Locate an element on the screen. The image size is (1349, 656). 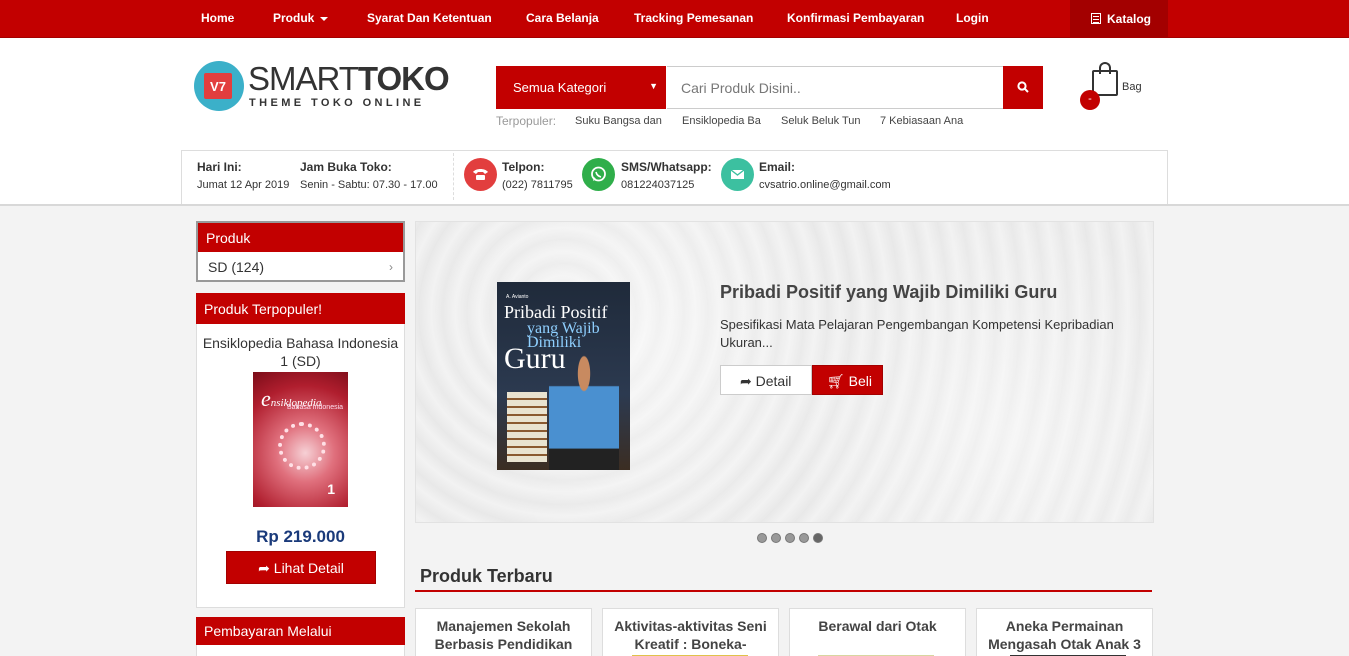
phone-value: (022) 7811795 is located at coordinates (537, 185).